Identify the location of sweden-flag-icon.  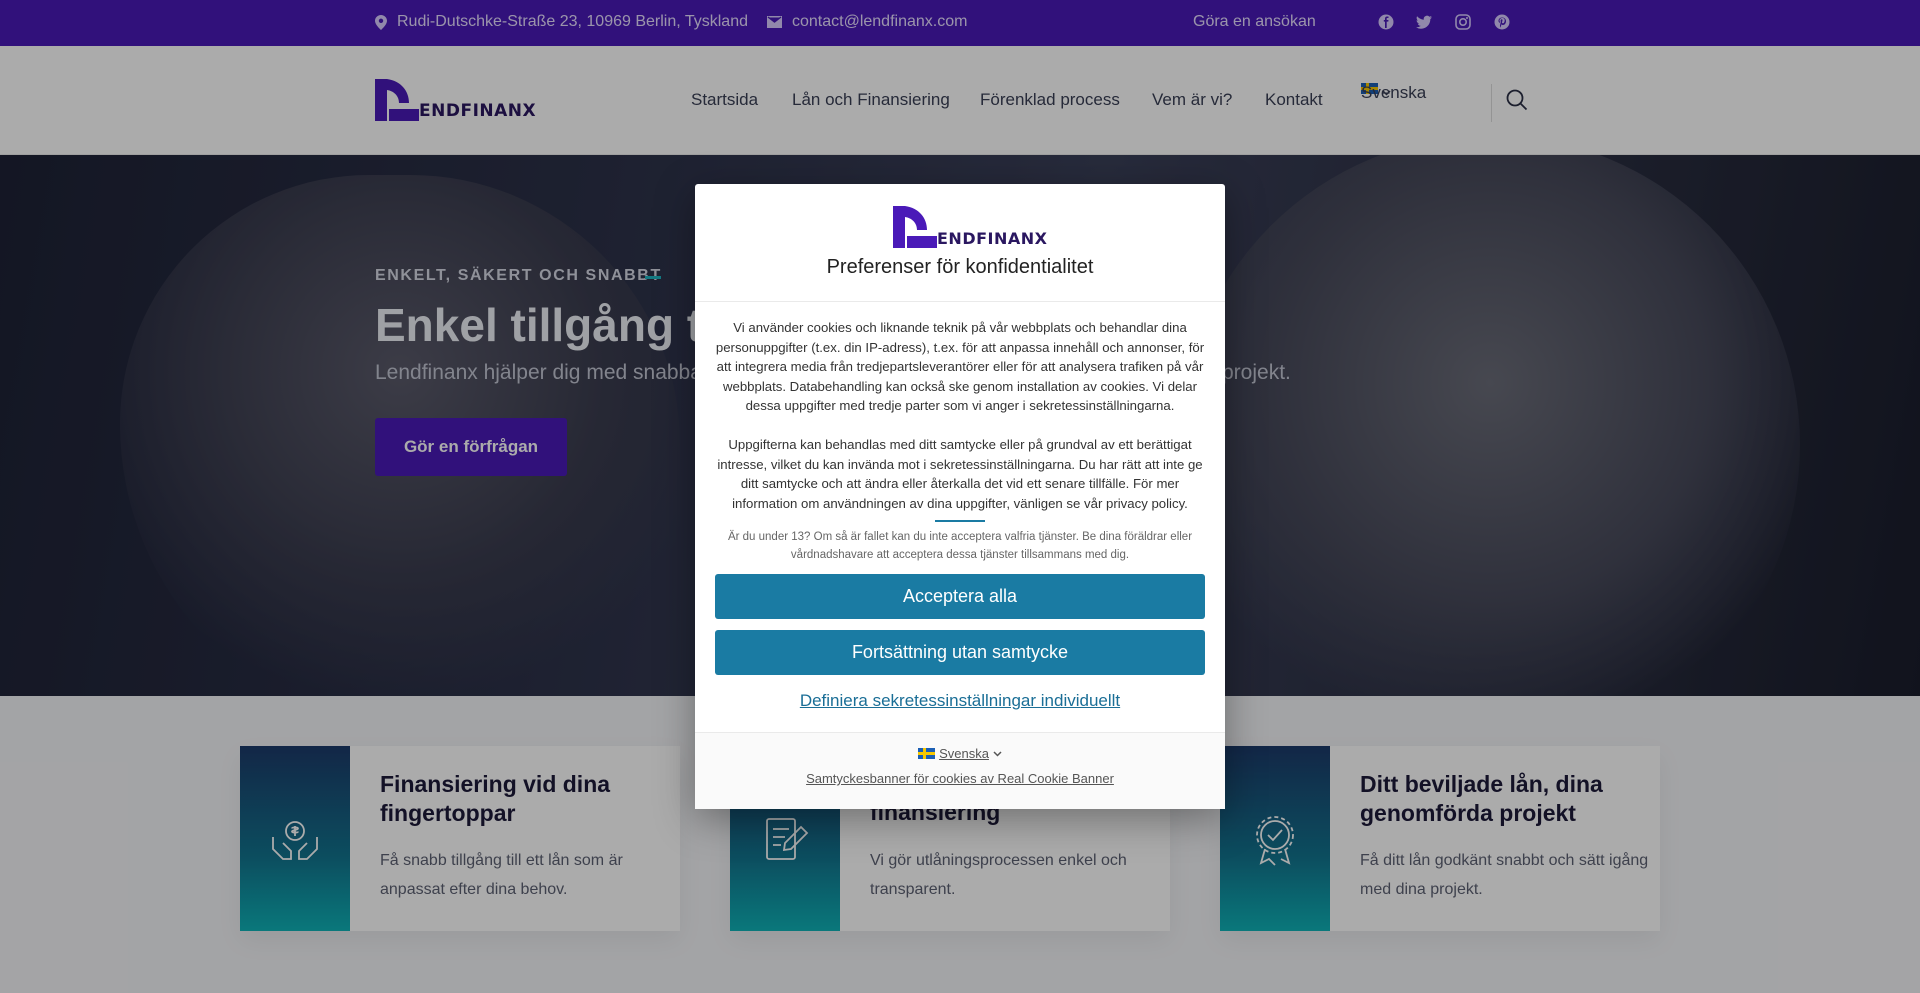
(927, 753).